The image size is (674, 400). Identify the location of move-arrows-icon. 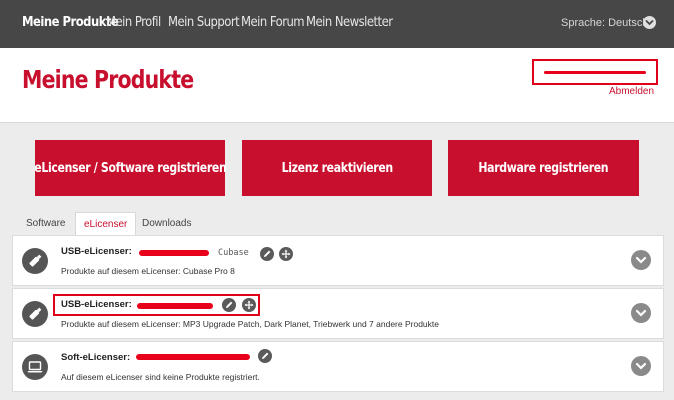
(286, 254).